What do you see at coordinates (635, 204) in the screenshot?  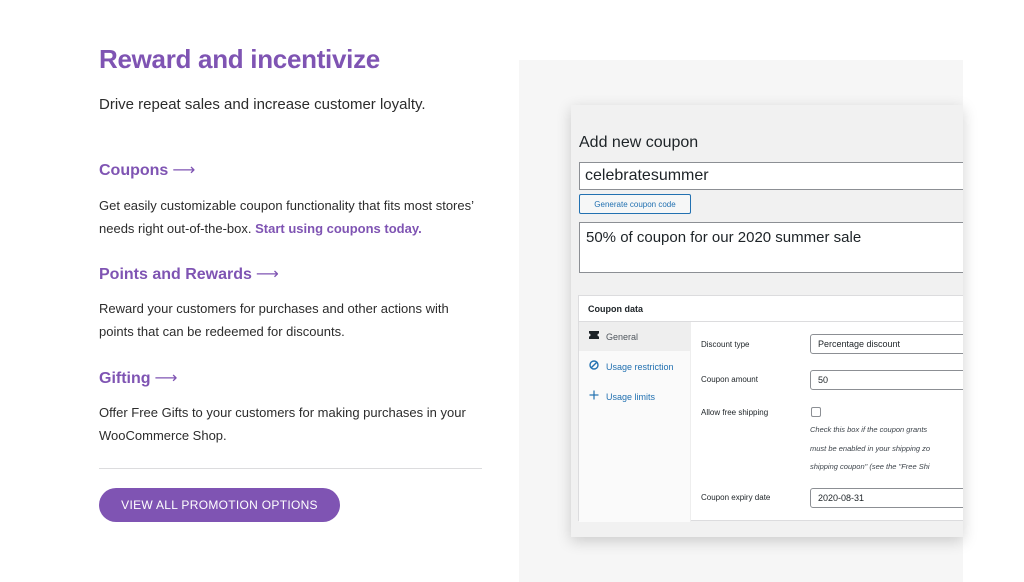 I see `generate-coupon-code-button: Generate coupon code` at bounding box center [635, 204].